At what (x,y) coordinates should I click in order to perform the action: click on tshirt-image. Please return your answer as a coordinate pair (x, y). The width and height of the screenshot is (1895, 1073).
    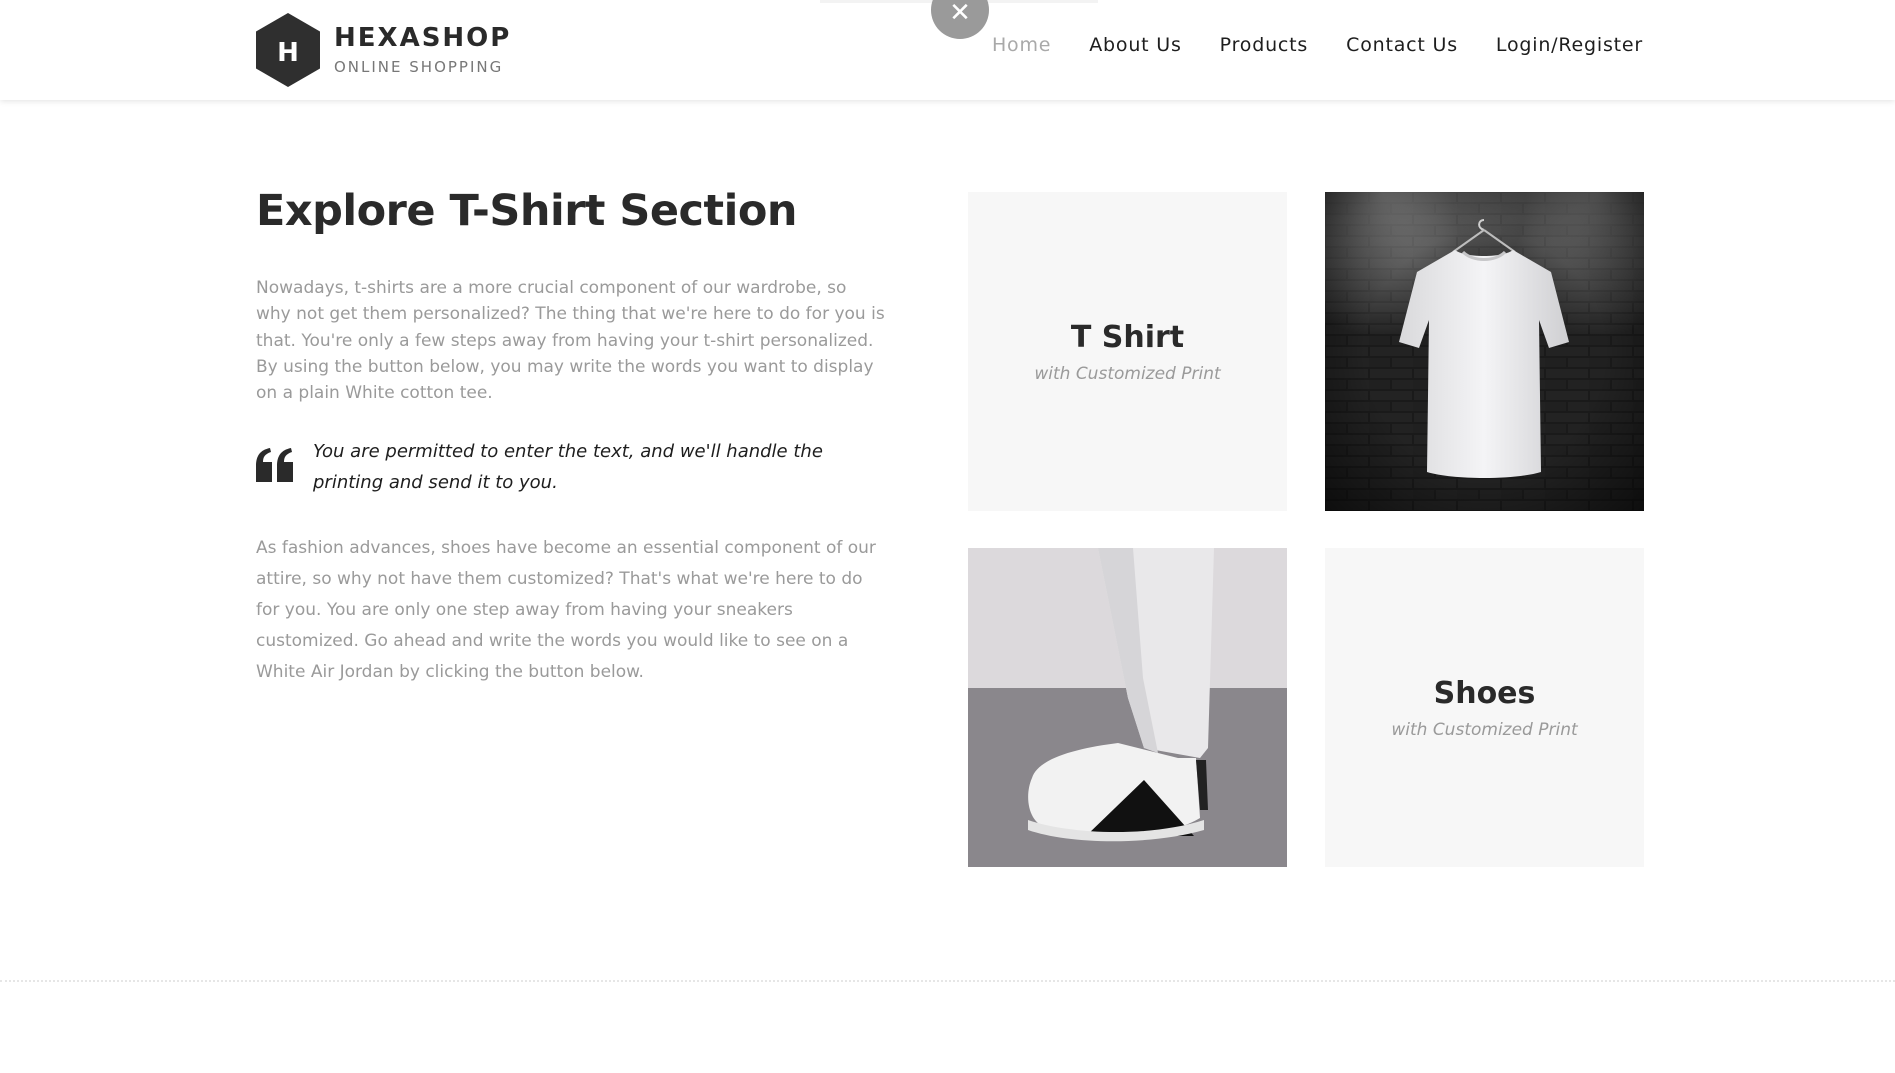
    Looking at the image, I should click on (1484, 351).